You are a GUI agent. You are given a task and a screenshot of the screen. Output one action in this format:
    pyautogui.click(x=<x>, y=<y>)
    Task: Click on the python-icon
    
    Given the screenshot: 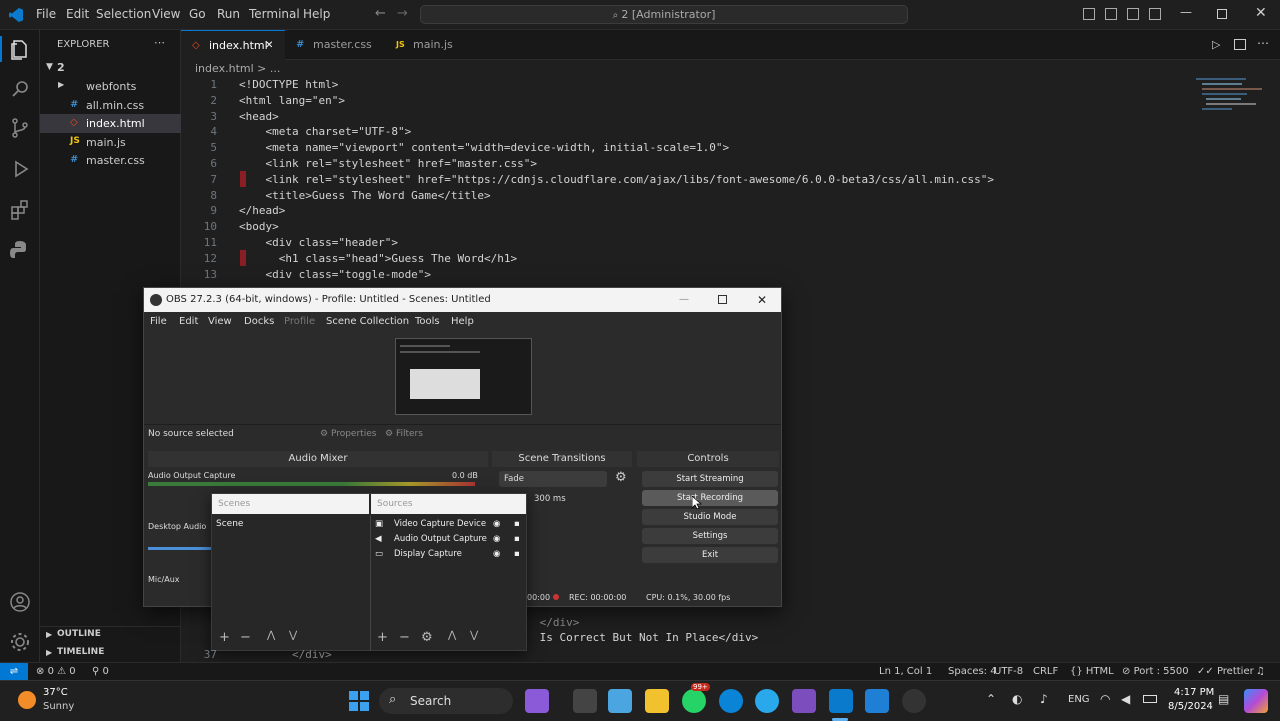 What is the action you would take?
    pyautogui.click(x=20, y=250)
    